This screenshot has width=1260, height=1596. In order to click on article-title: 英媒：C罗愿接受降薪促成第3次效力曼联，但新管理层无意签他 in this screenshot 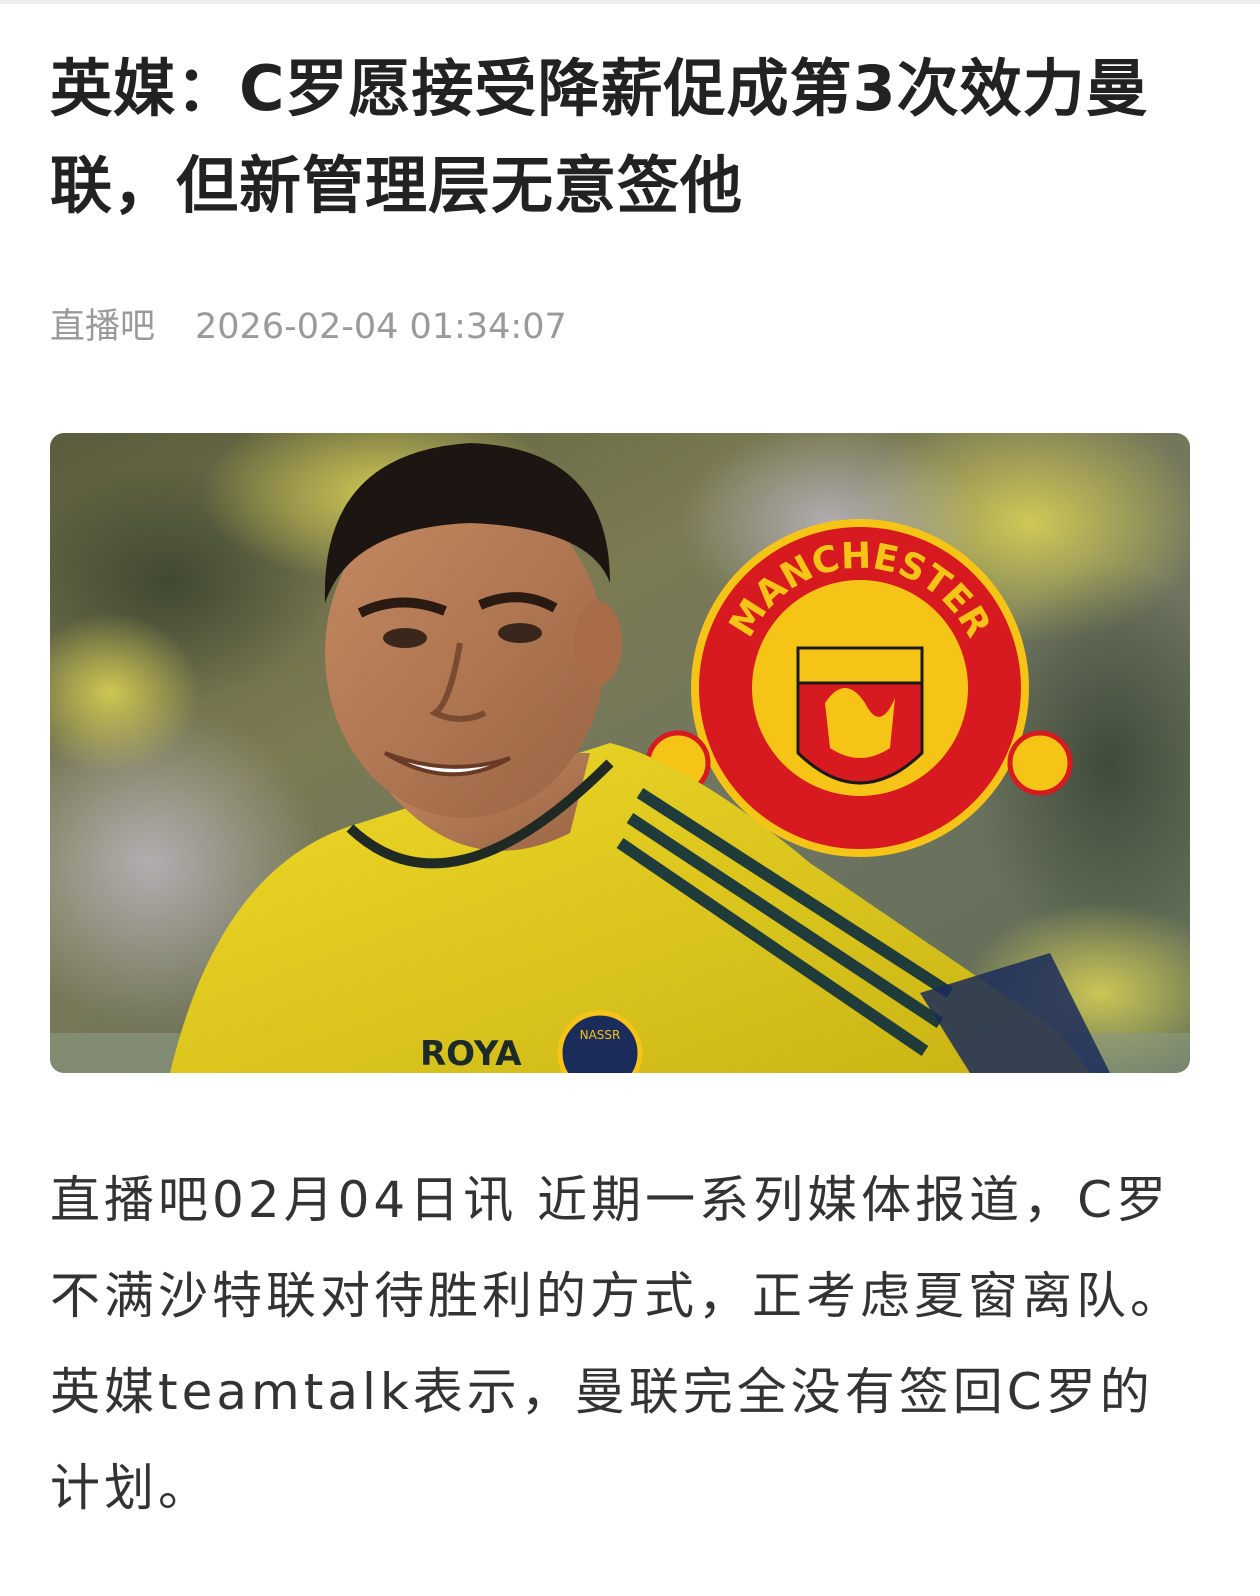, I will do `click(599, 137)`.